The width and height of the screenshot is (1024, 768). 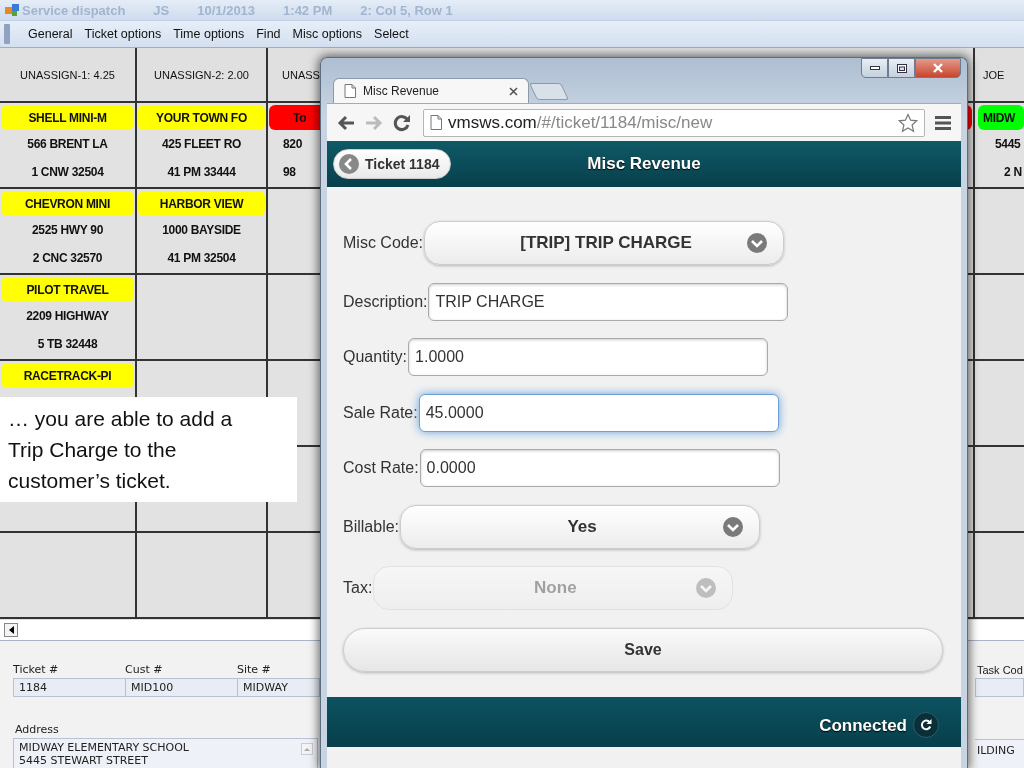 What do you see at coordinates (201, 172) in the screenshot?
I see `ticket-city: 41 PM 33444` at bounding box center [201, 172].